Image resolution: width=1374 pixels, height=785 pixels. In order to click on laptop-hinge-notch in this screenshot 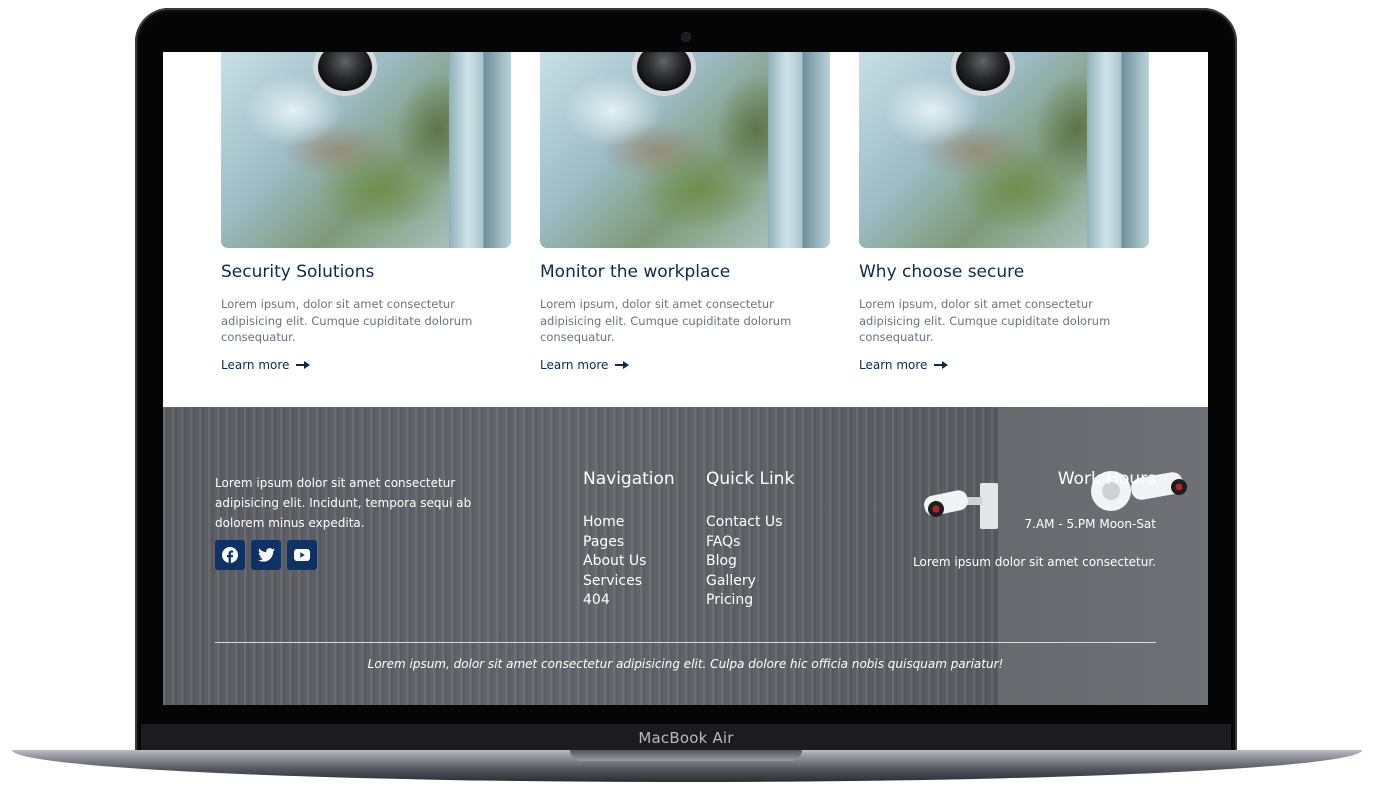, I will do `click(686, 755)`.